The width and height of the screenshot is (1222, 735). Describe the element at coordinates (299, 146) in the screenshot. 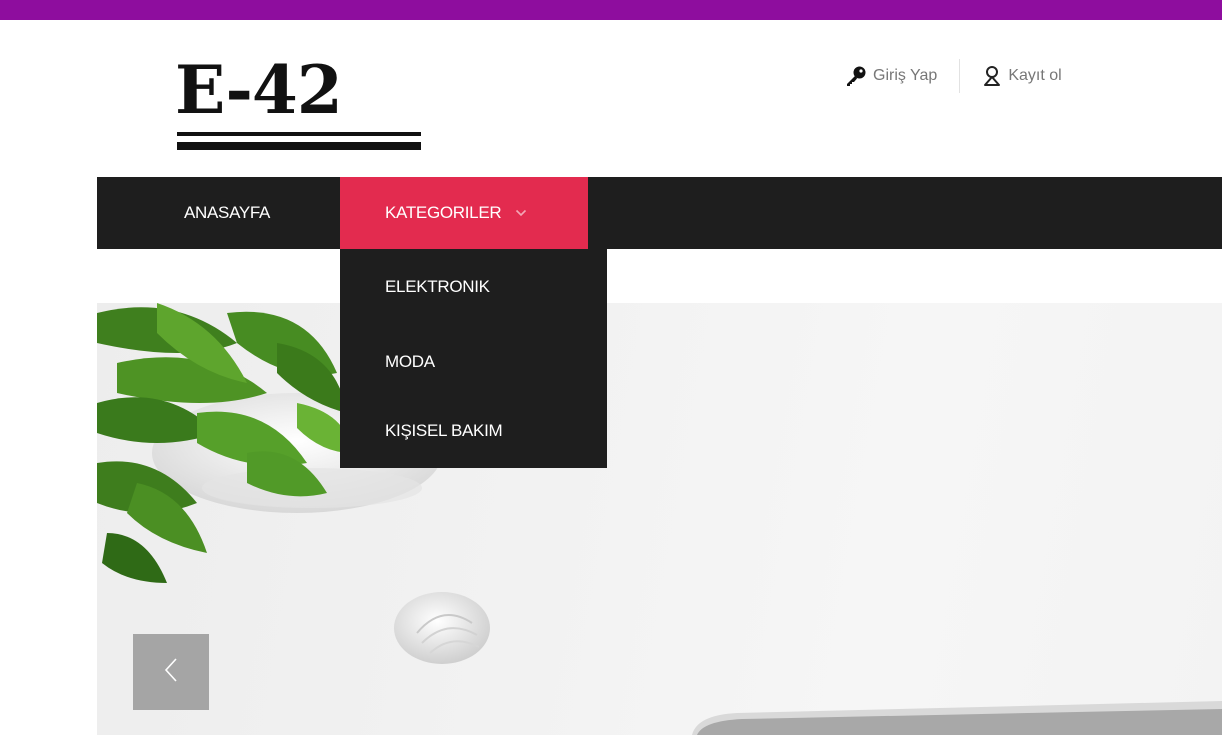

I see `logo-underline-thick` at that location.